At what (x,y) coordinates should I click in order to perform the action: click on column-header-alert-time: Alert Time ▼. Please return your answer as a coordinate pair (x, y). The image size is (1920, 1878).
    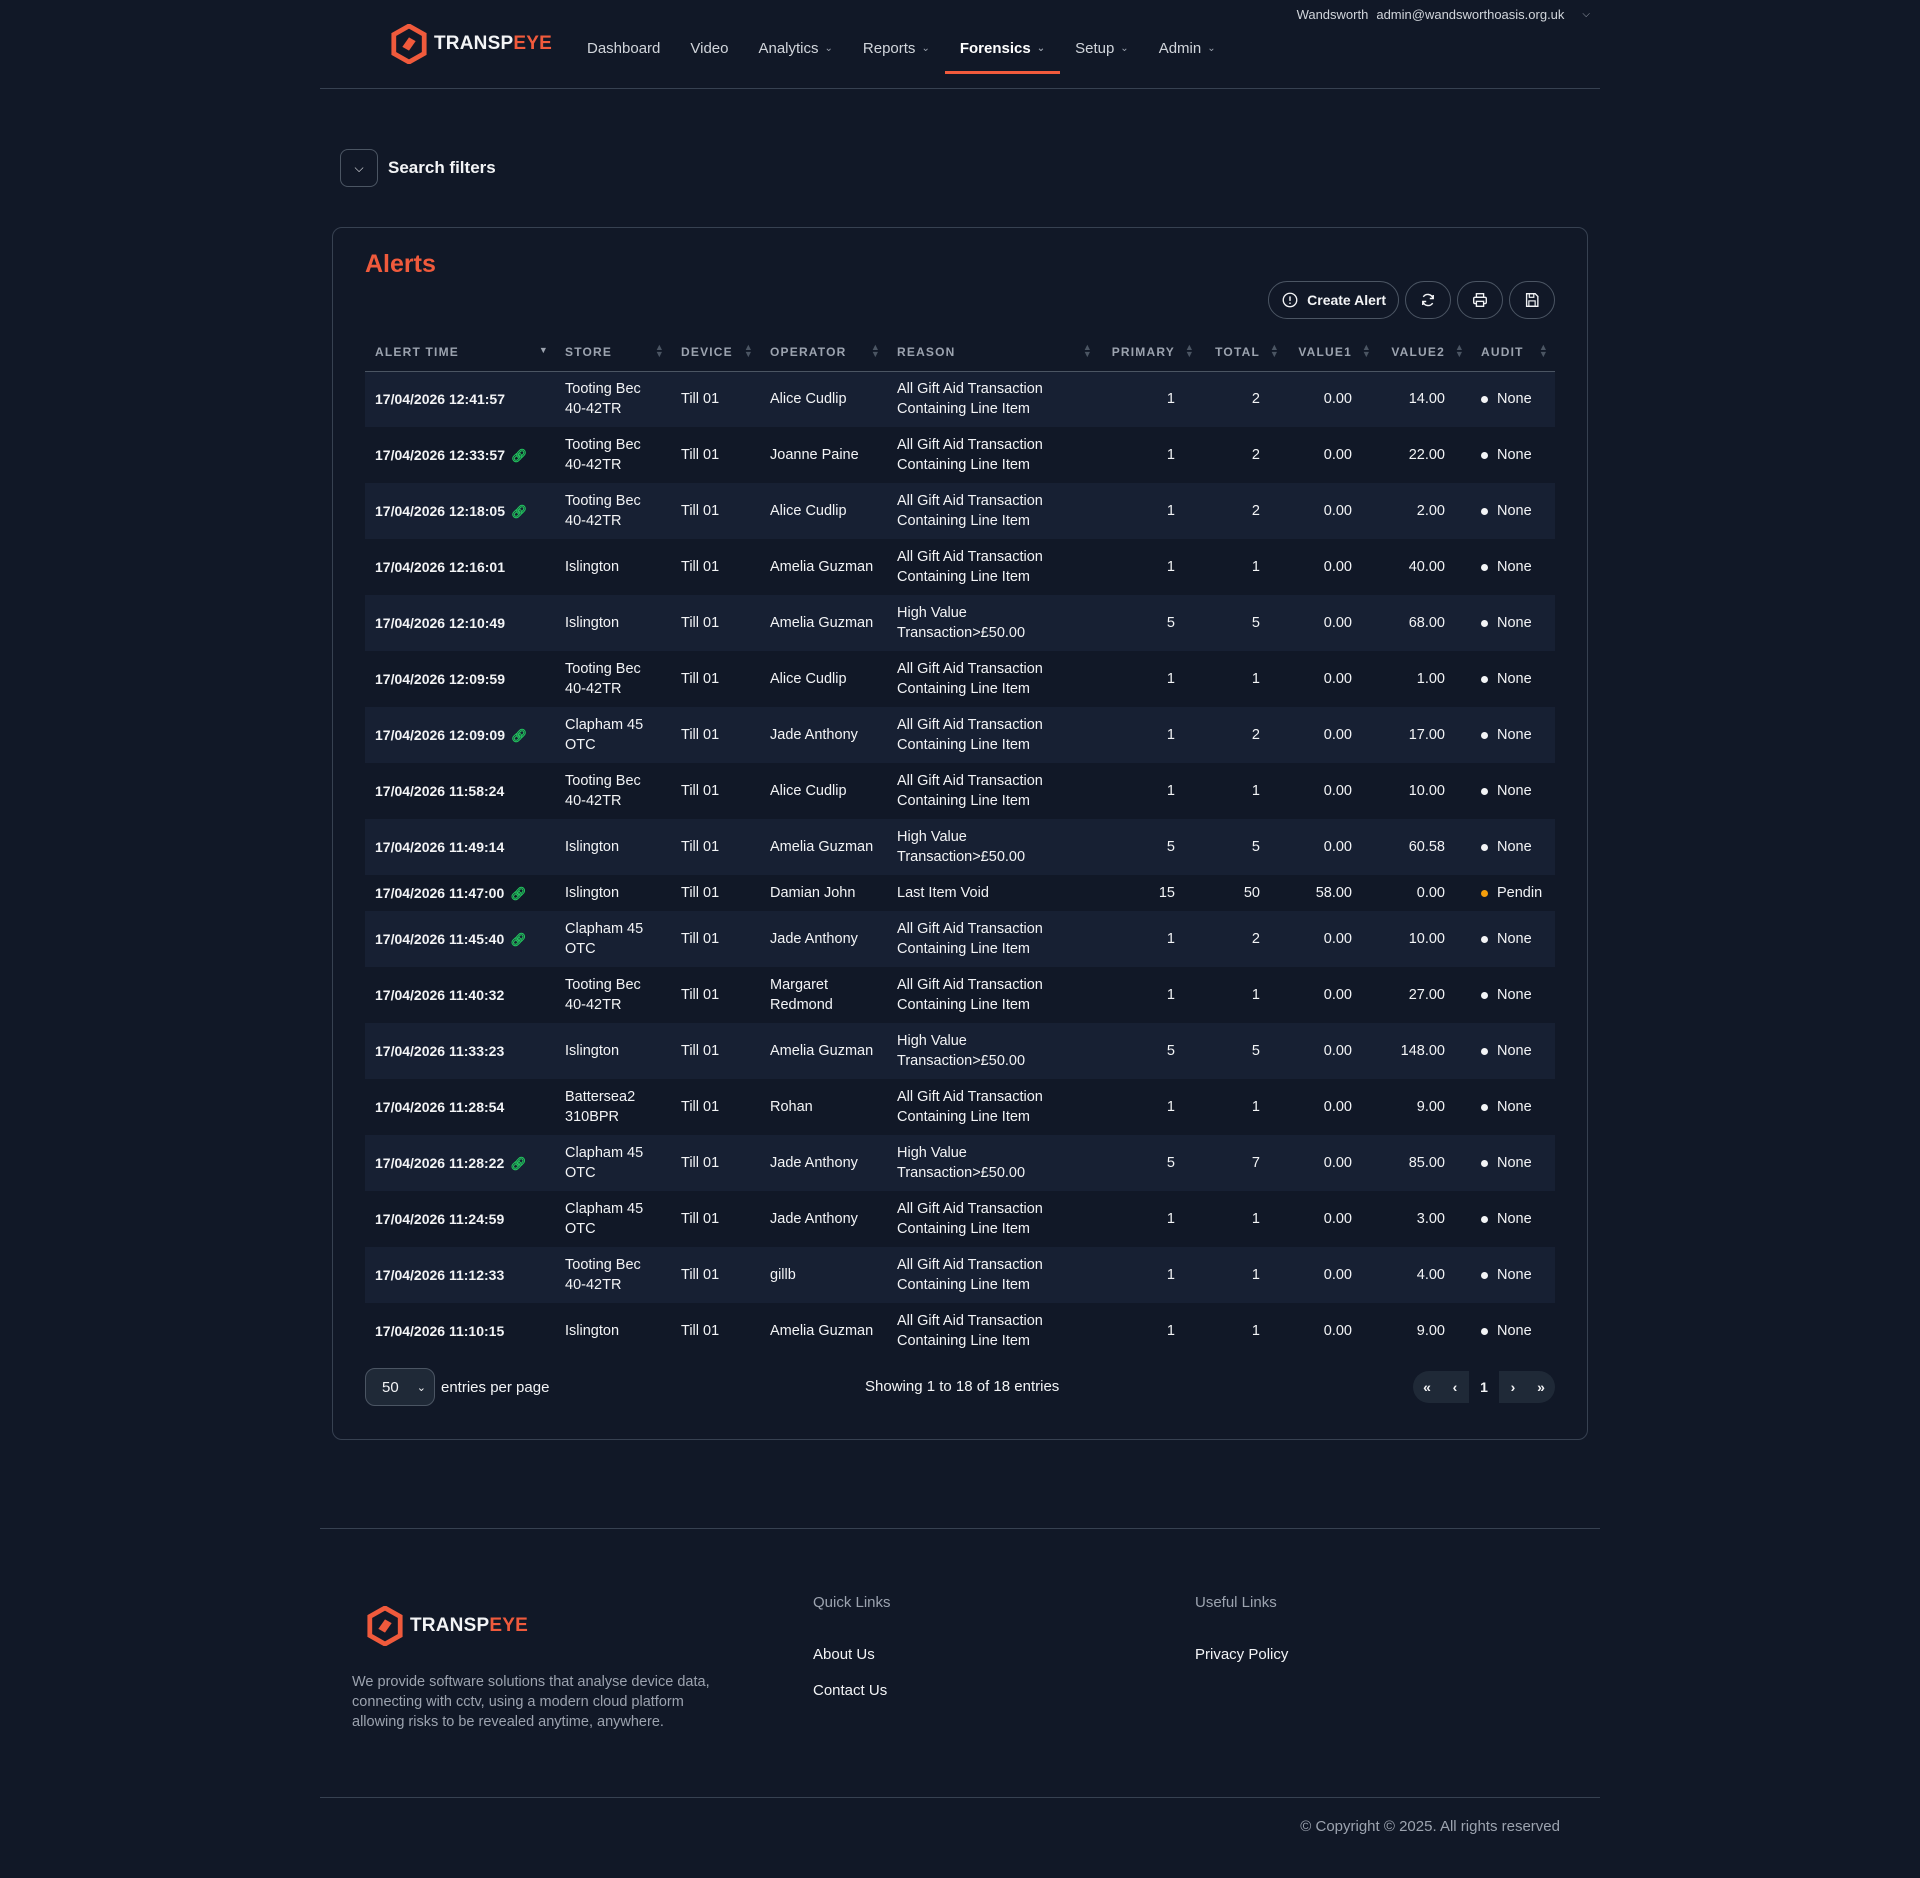
    Looking at the image, I should click on (460, 352).